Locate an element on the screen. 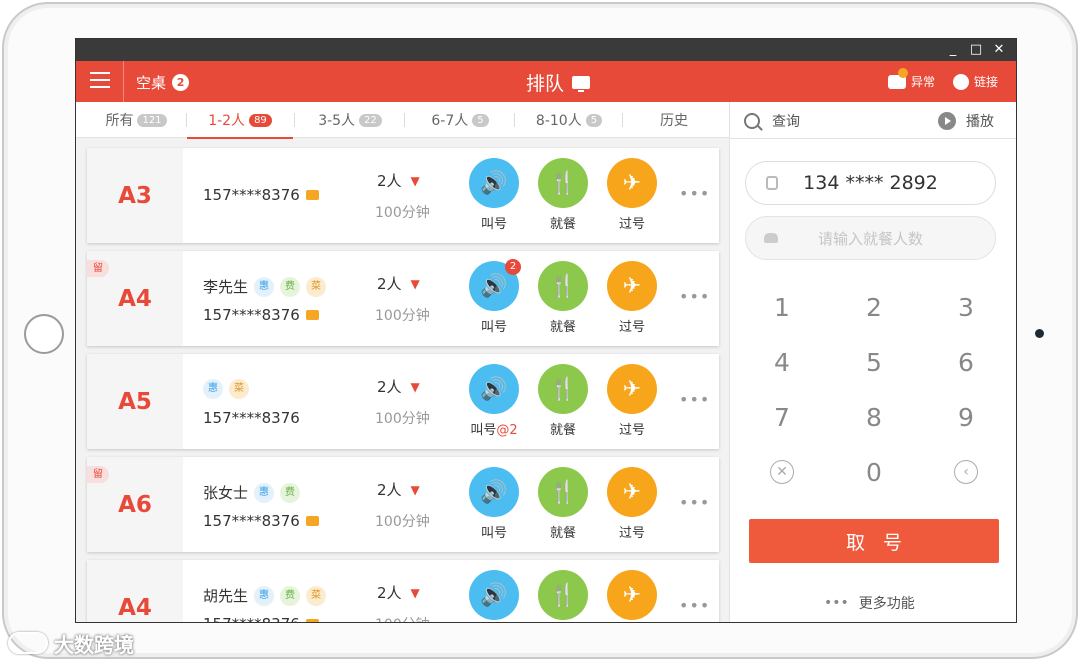  tab-history: 历史 is located at coordinates (674, 120).